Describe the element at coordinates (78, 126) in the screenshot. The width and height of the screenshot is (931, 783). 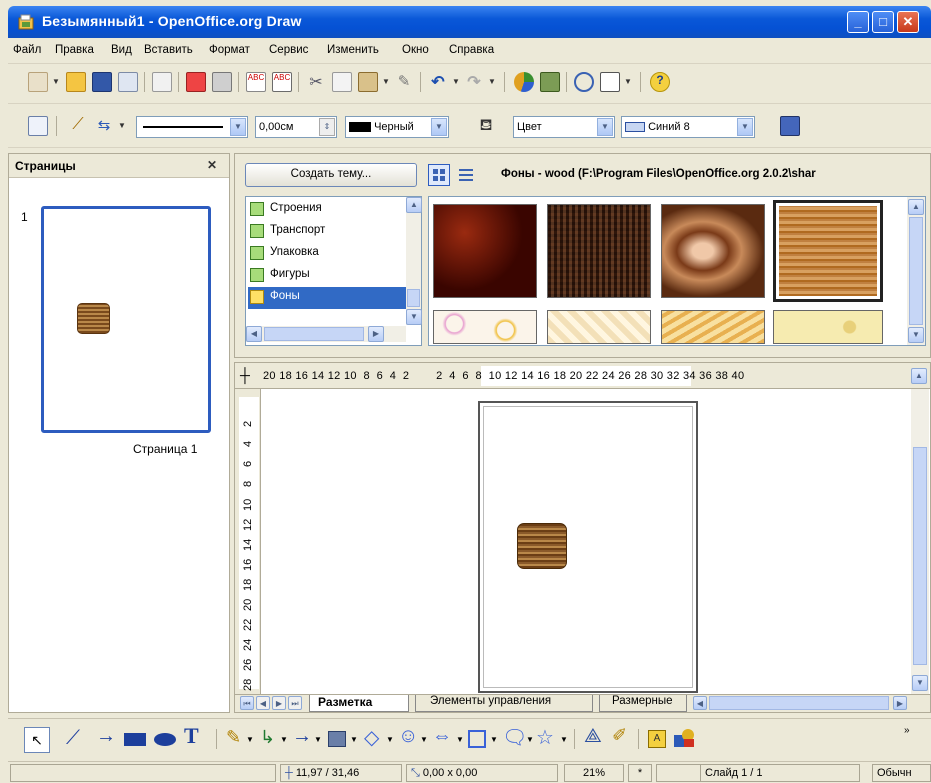
I see `line-icon: ⟋` at that location.